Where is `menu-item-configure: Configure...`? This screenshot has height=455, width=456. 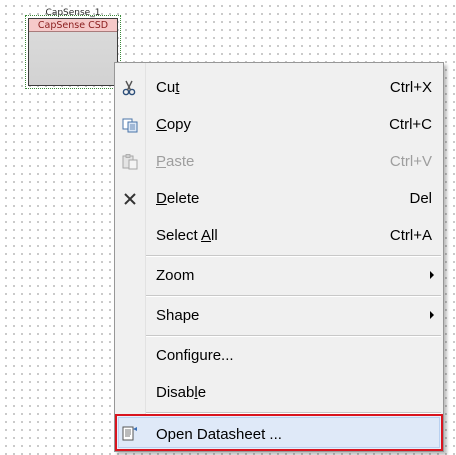 menu-item-configure: Configure... is located at coordinates (279, 355).